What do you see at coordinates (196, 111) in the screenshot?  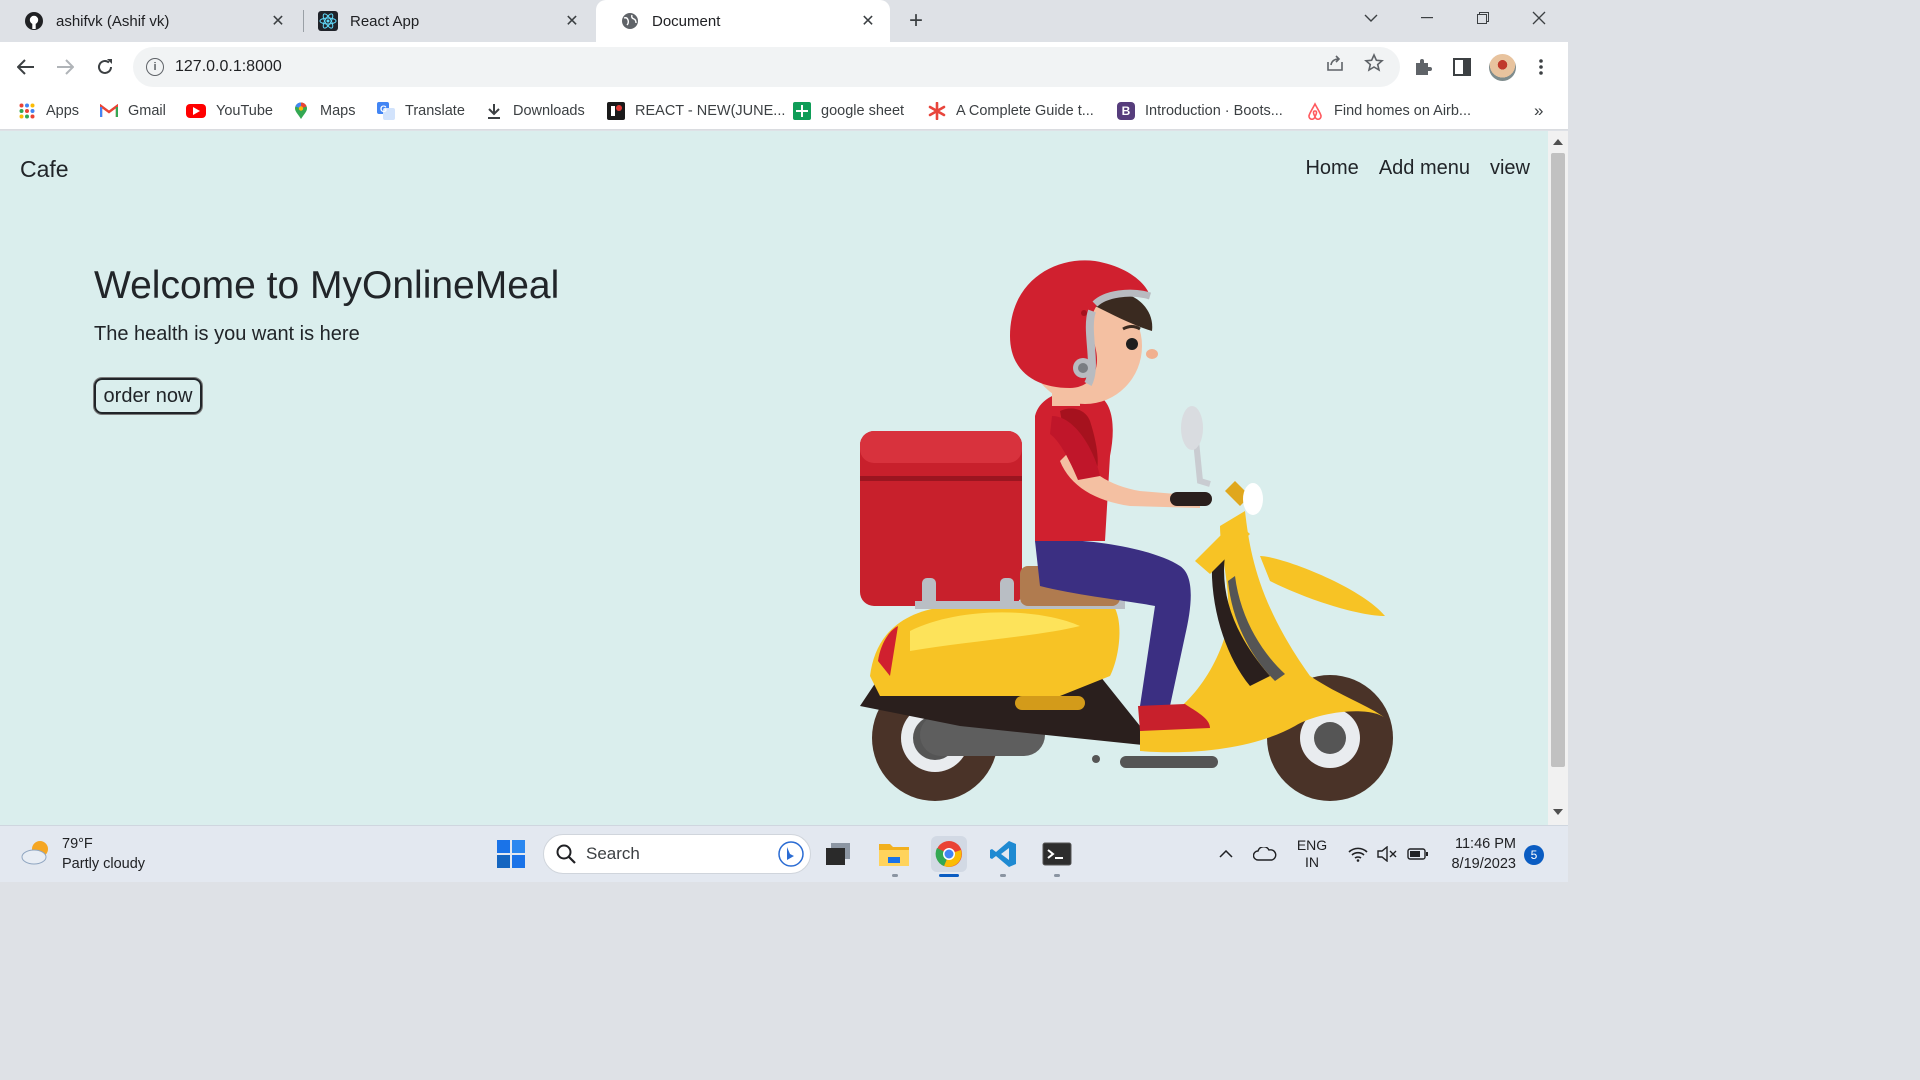 I see `youtube-icon` at bounding box center [196, 111].